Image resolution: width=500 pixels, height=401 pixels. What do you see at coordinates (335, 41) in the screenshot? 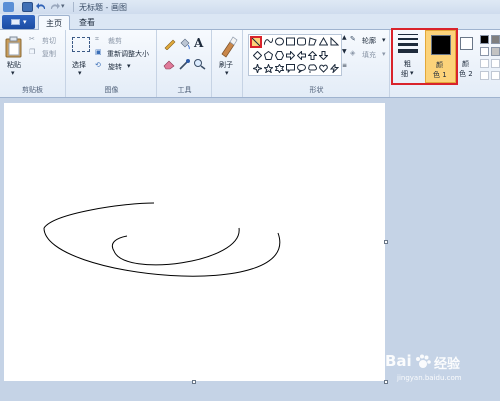
I see `right-triangle-shape` at bounding box center [335, 41].